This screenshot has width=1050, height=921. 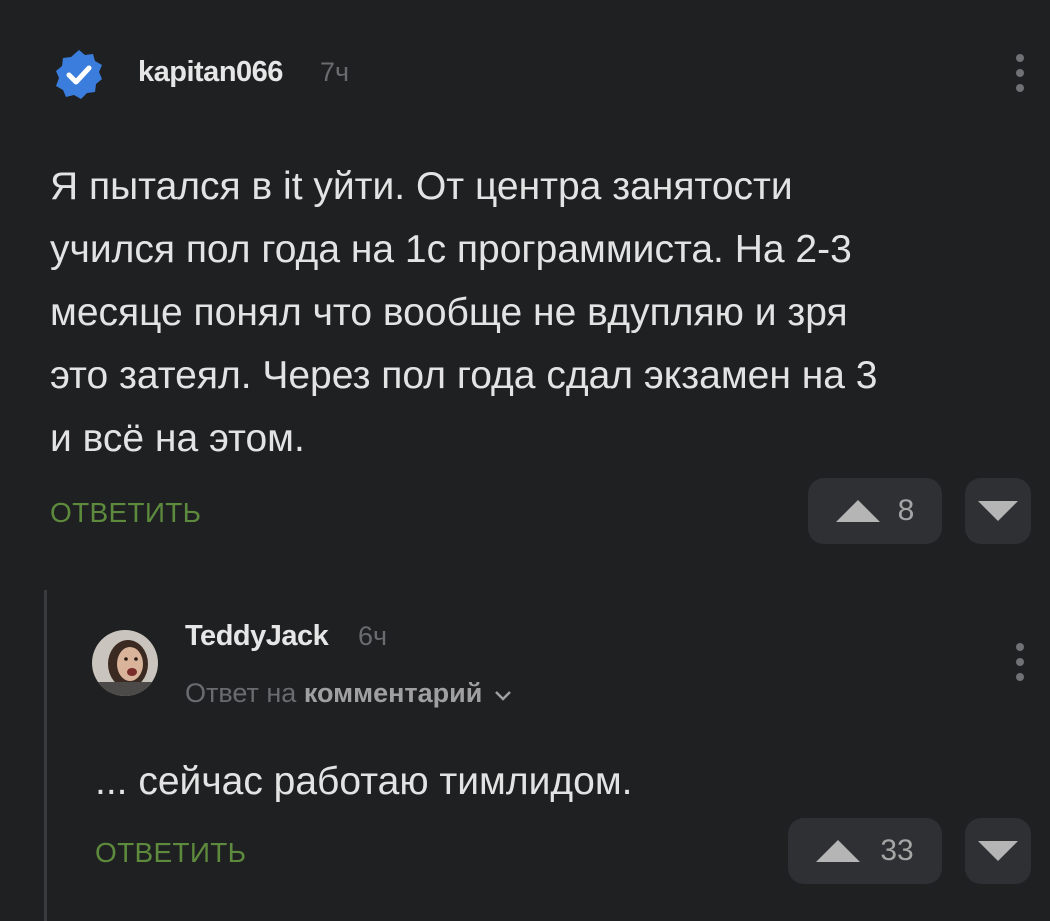 What do you see at coordinates (335, 72) in the screenshot?
I see `comment-time: 7ч` at bounding box center [335, 72].